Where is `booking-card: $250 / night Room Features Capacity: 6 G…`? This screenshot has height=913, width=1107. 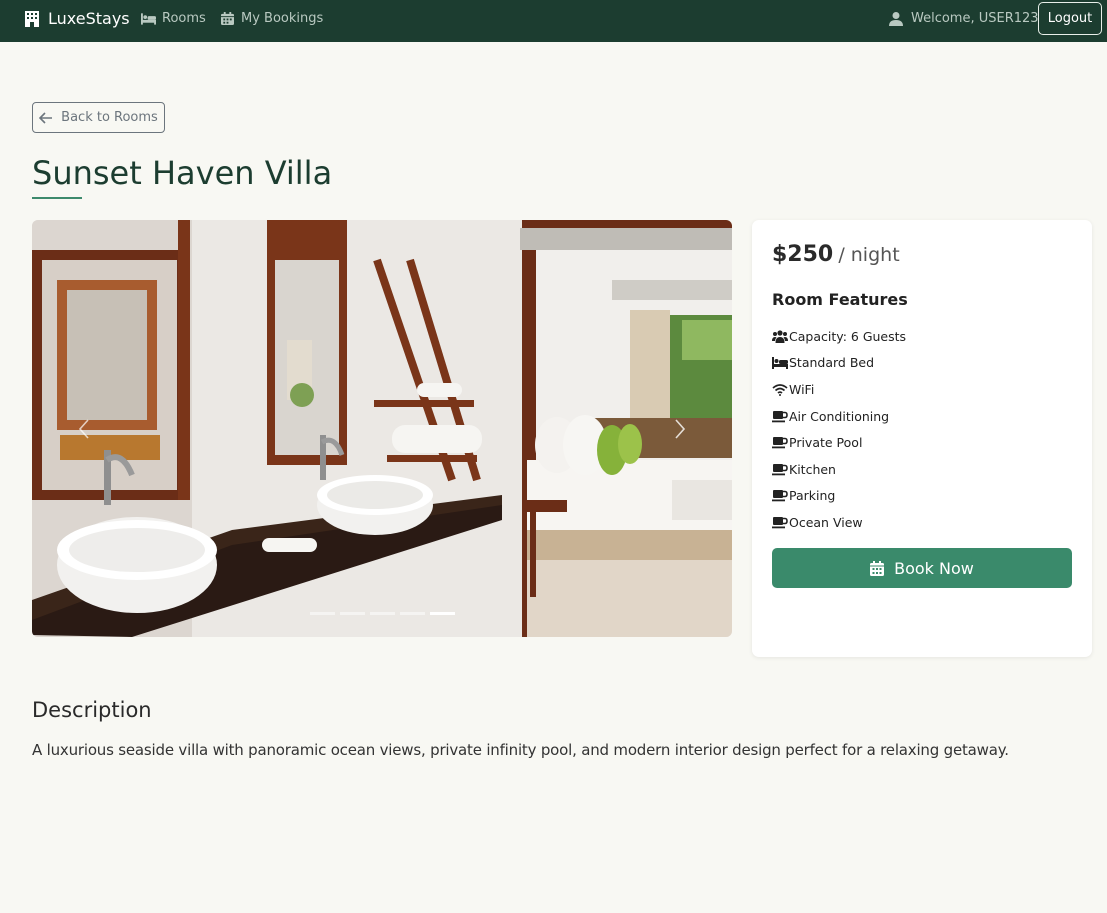
booking-card: $250 / night Room Features Capacity: 6 G… is located at coordinates (922, 438).